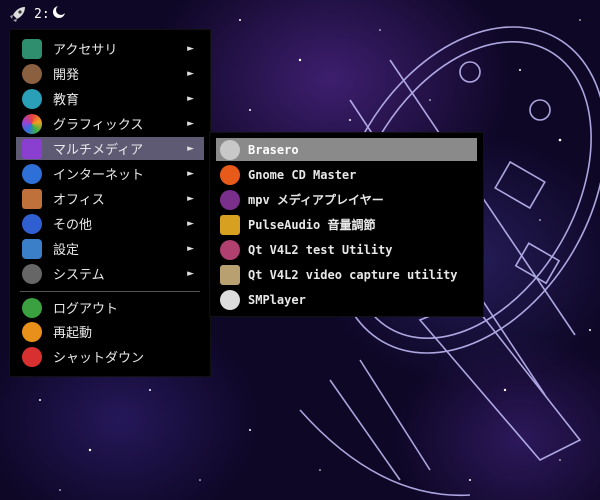 Image resolution: width=600 pixels, height=500 pixels. What do you see at coordinates (230, 299) in the screenshot?
I see `smplayer-icon` at bounding box center [230, 299].